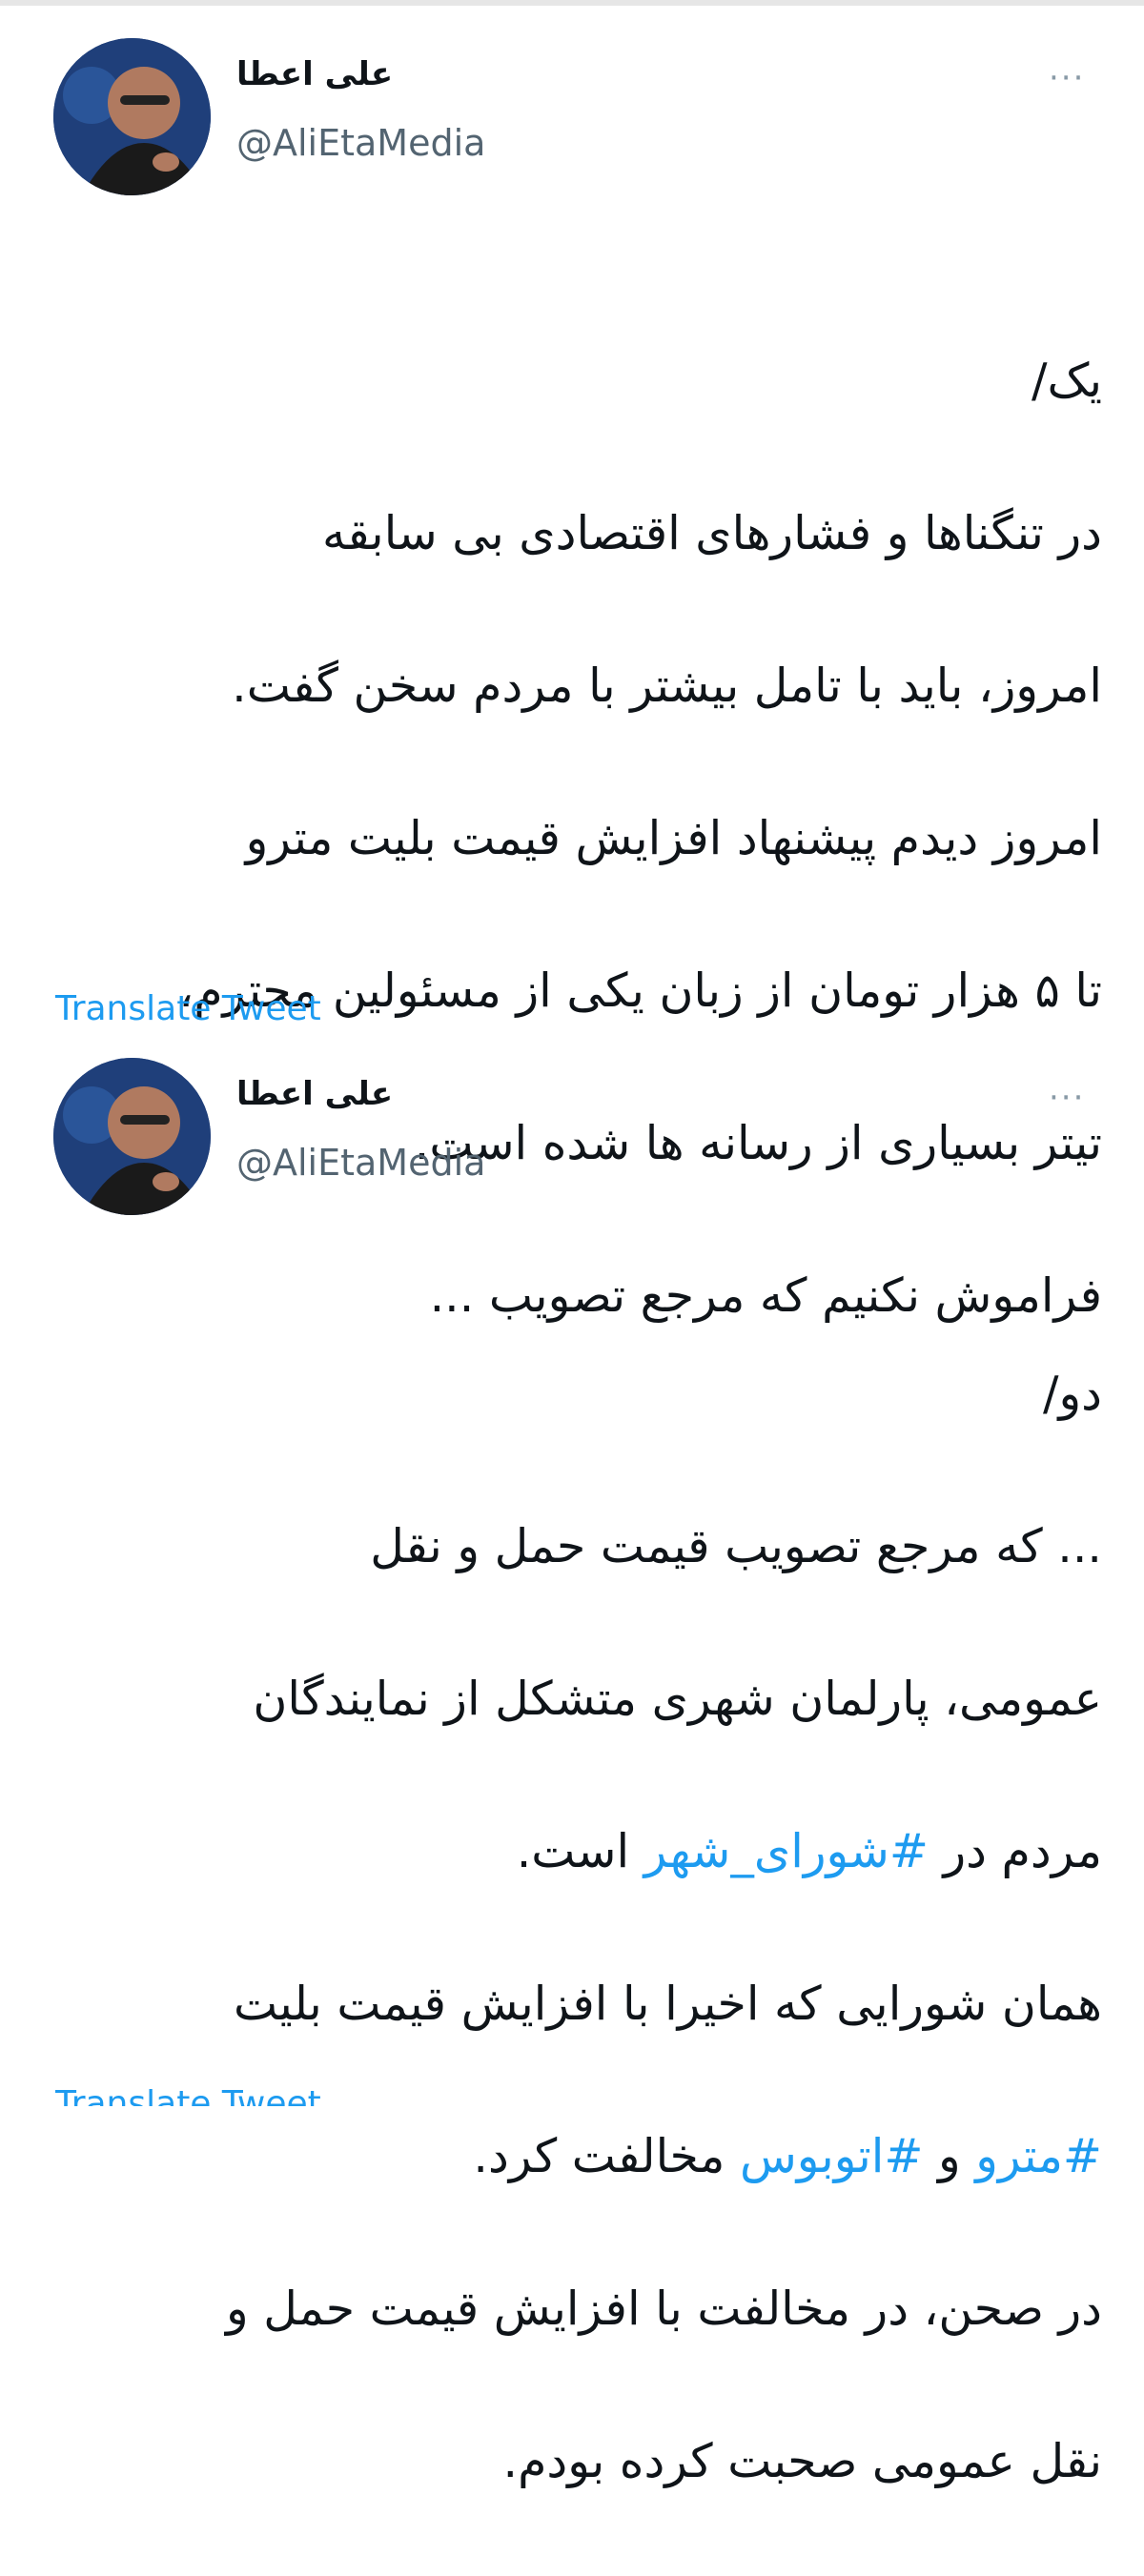 The width and height of the screenshot is (1144, 2576). Describe the element at coordinates (606, 2156) in the screenshot. I see `line-text: مخالفت کرد.` at that location.